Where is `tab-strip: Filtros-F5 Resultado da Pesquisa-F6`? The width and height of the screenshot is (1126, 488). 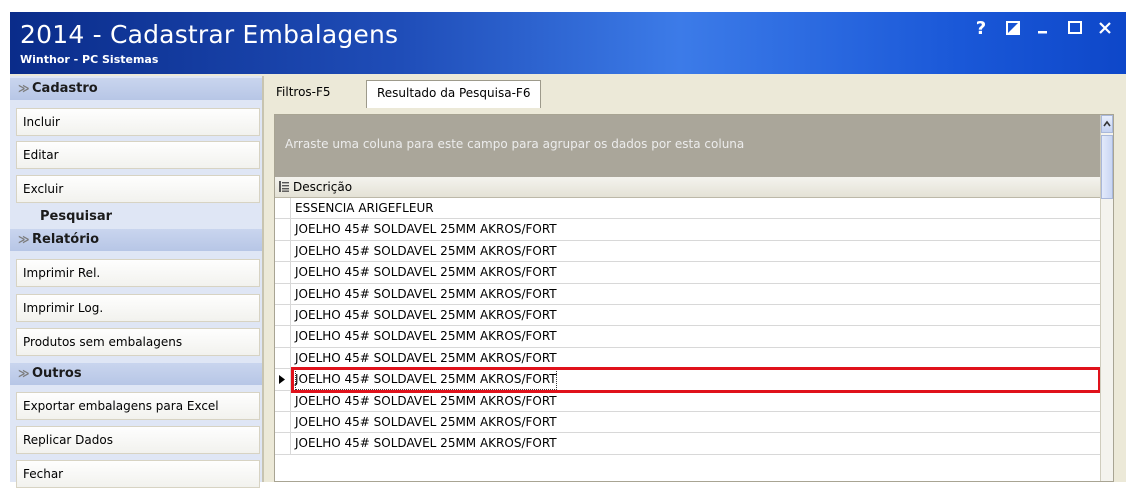
tab-strip: Filtros-F5 Resultado da Pesquisa-F6 is located at coordinates (697, 92).